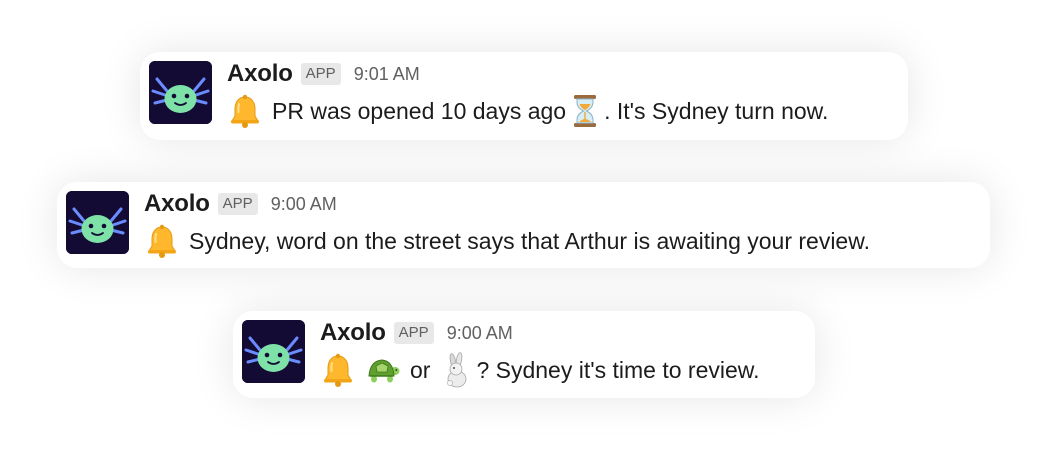 This screenshot has height=459, width=1046. Describe the element at coordinates (457, 370) in the screenshot. I see `rabbit-icon` at that location.